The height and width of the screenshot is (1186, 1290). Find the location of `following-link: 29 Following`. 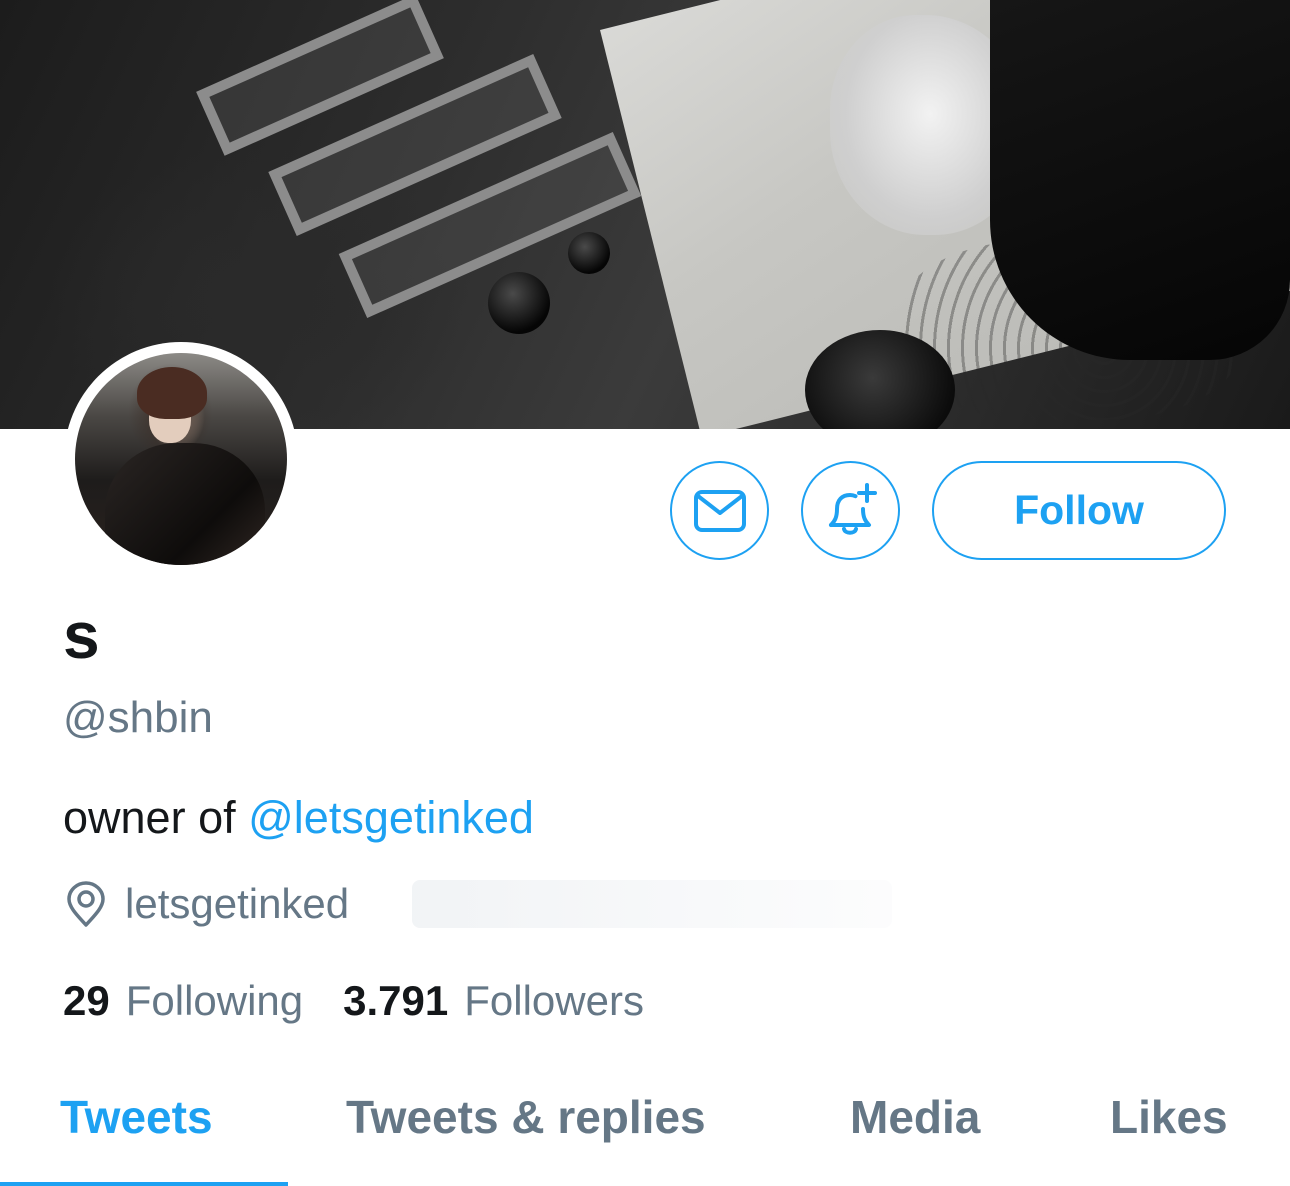

following-link: 29 Following is located at coordinates (183, 1001).